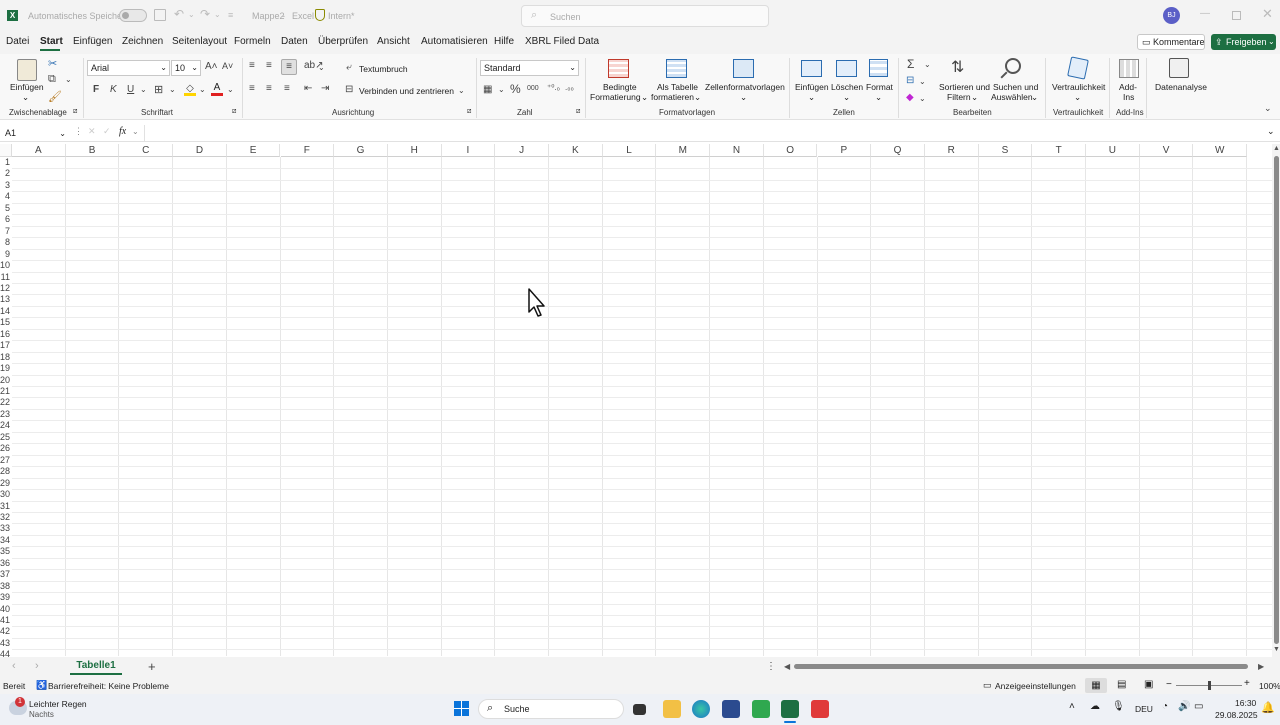 The image size is (1280, 725). Describe the element at coordinates (130, 89) in the screenshot. I see `underline-button: U` at that location.